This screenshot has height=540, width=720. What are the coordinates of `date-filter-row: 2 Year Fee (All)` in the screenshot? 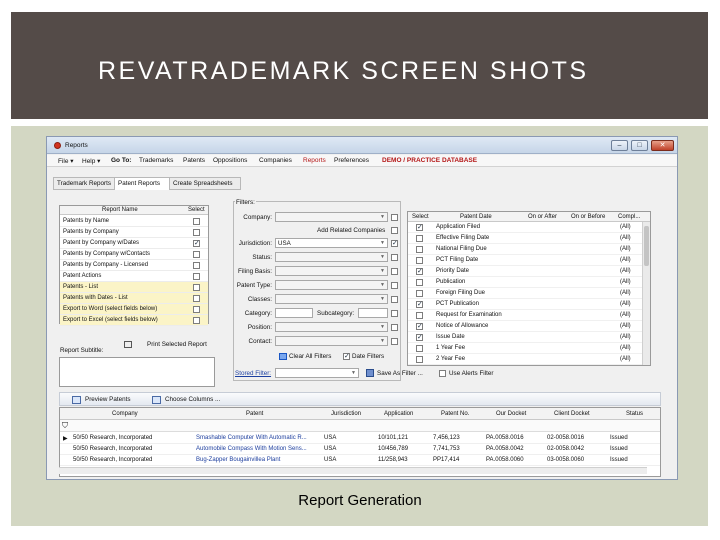 It's located at (525, 359).